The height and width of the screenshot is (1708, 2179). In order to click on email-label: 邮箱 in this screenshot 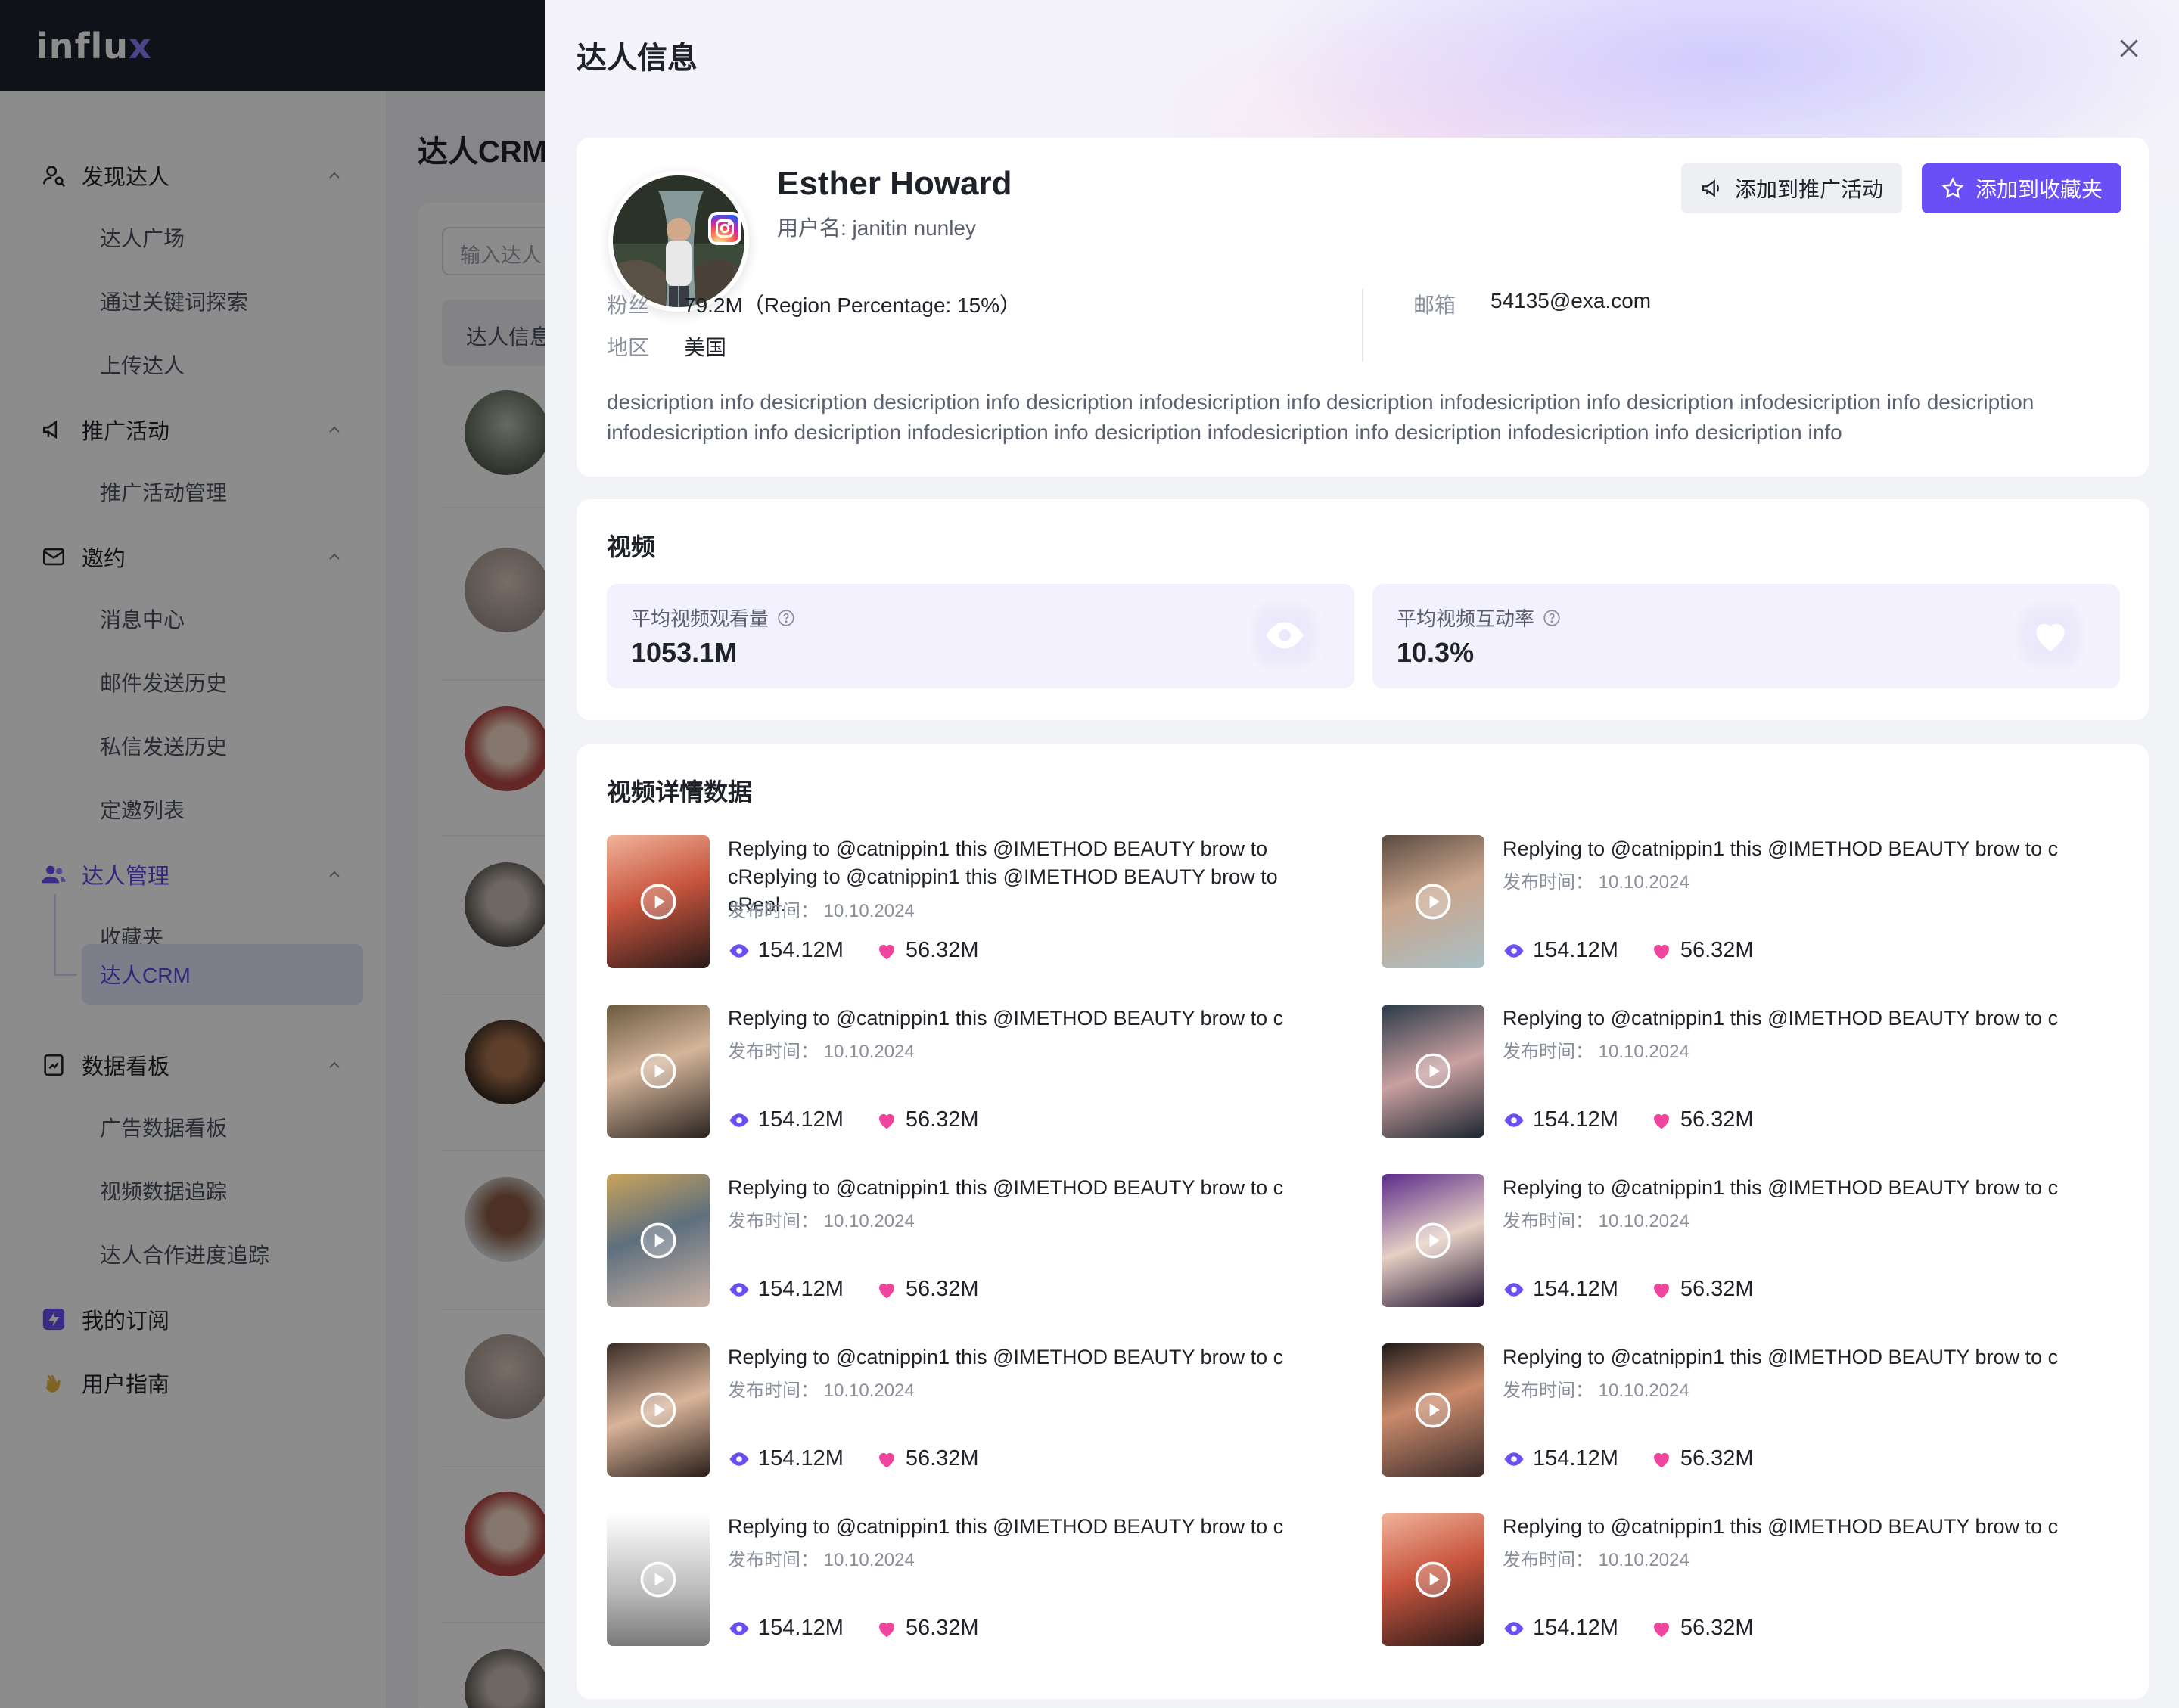, I will do `click(1434, 305)`.